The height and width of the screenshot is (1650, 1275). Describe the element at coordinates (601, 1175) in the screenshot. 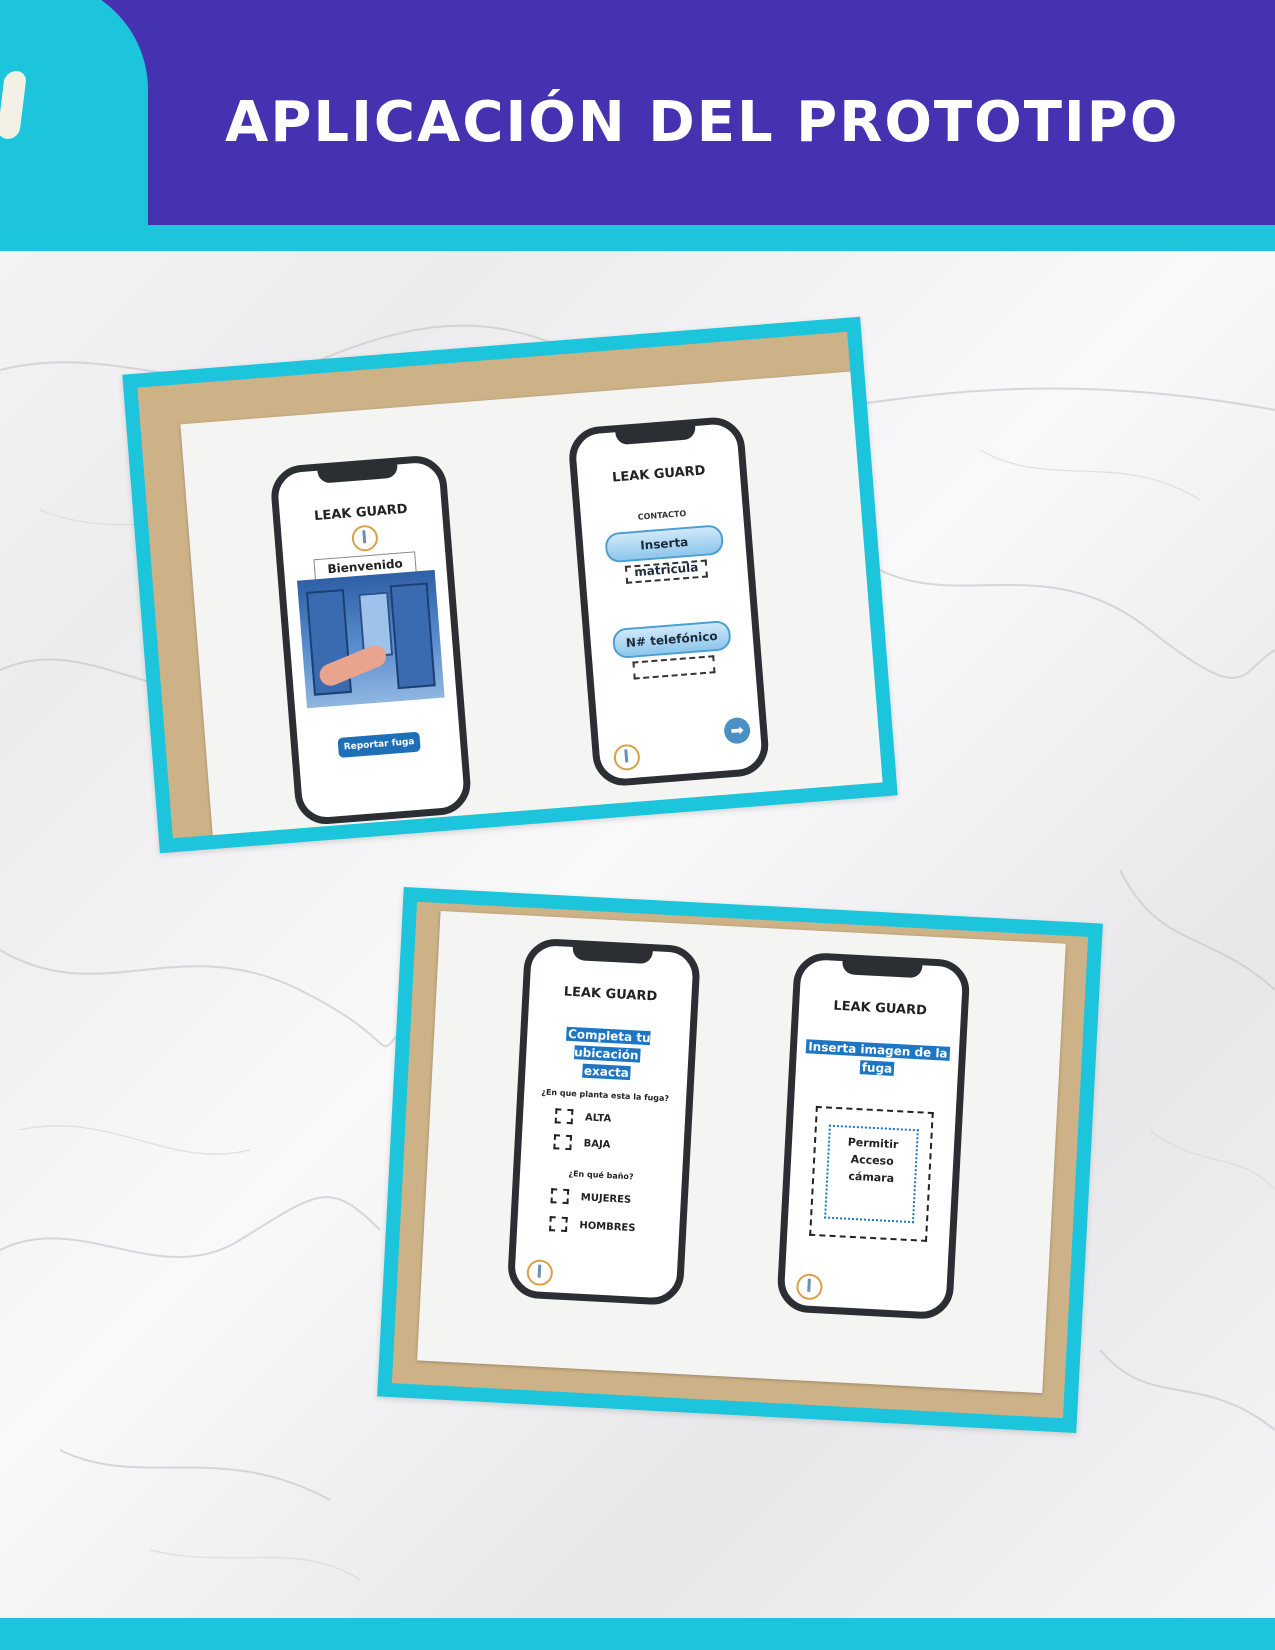

I see `restroom-question: ¿En qué baño?` at that location.